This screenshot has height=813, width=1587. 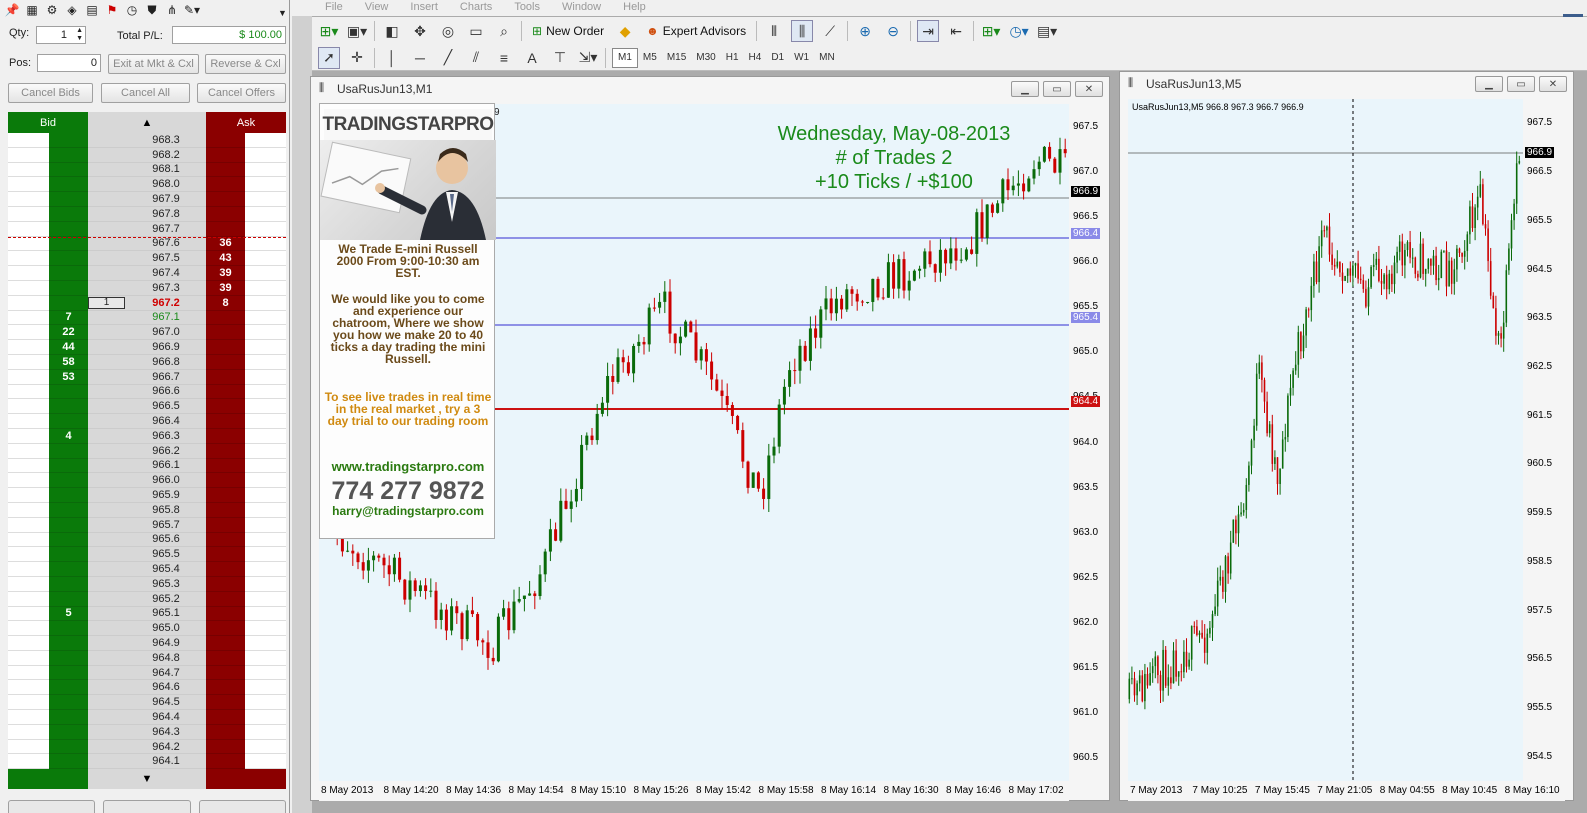 What do you see at coordinates (147, 555) in the screenshot?
I see `ladder-row: 965.5` at bounding box center [147, 555].